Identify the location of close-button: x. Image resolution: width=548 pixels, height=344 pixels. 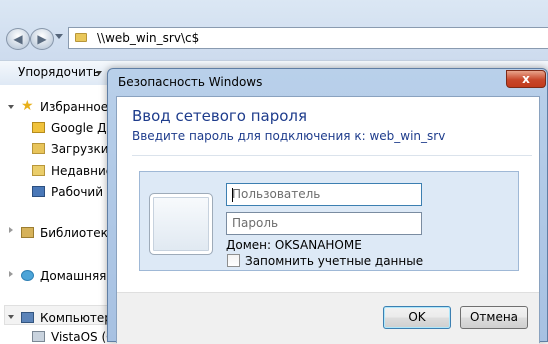
(526, 79).